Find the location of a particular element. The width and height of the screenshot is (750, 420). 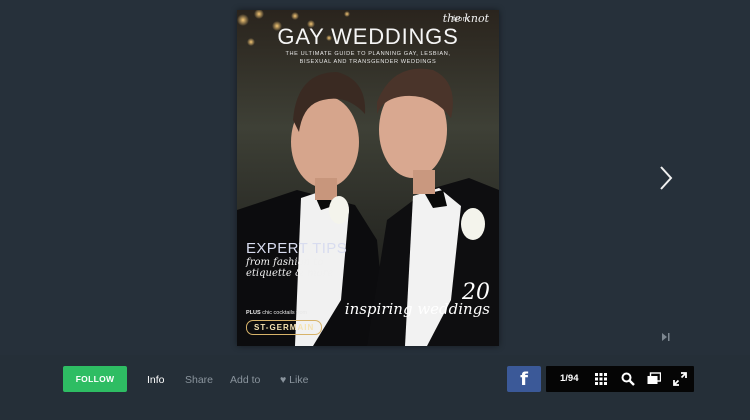

facebook-icon: f is located at coordinates (524, 379).